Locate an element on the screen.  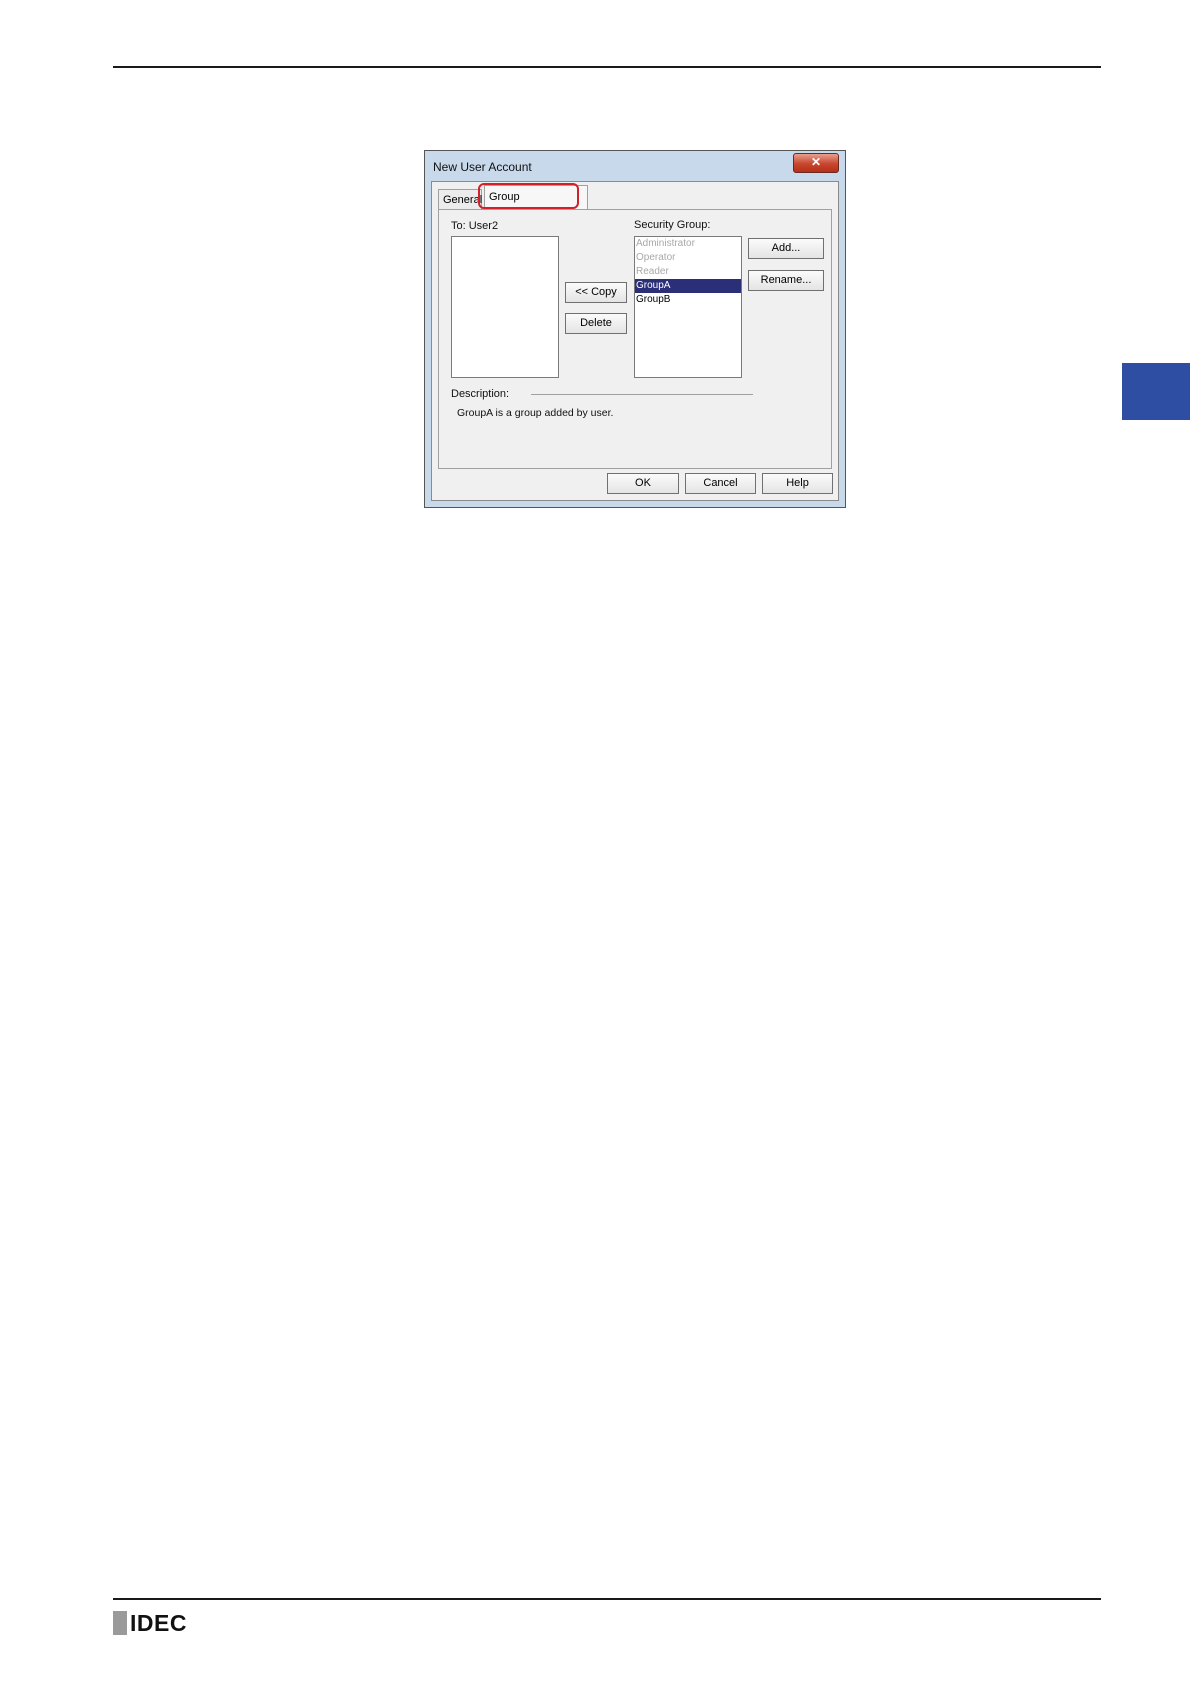
tab-general: General is located at coordinates (460, 199).